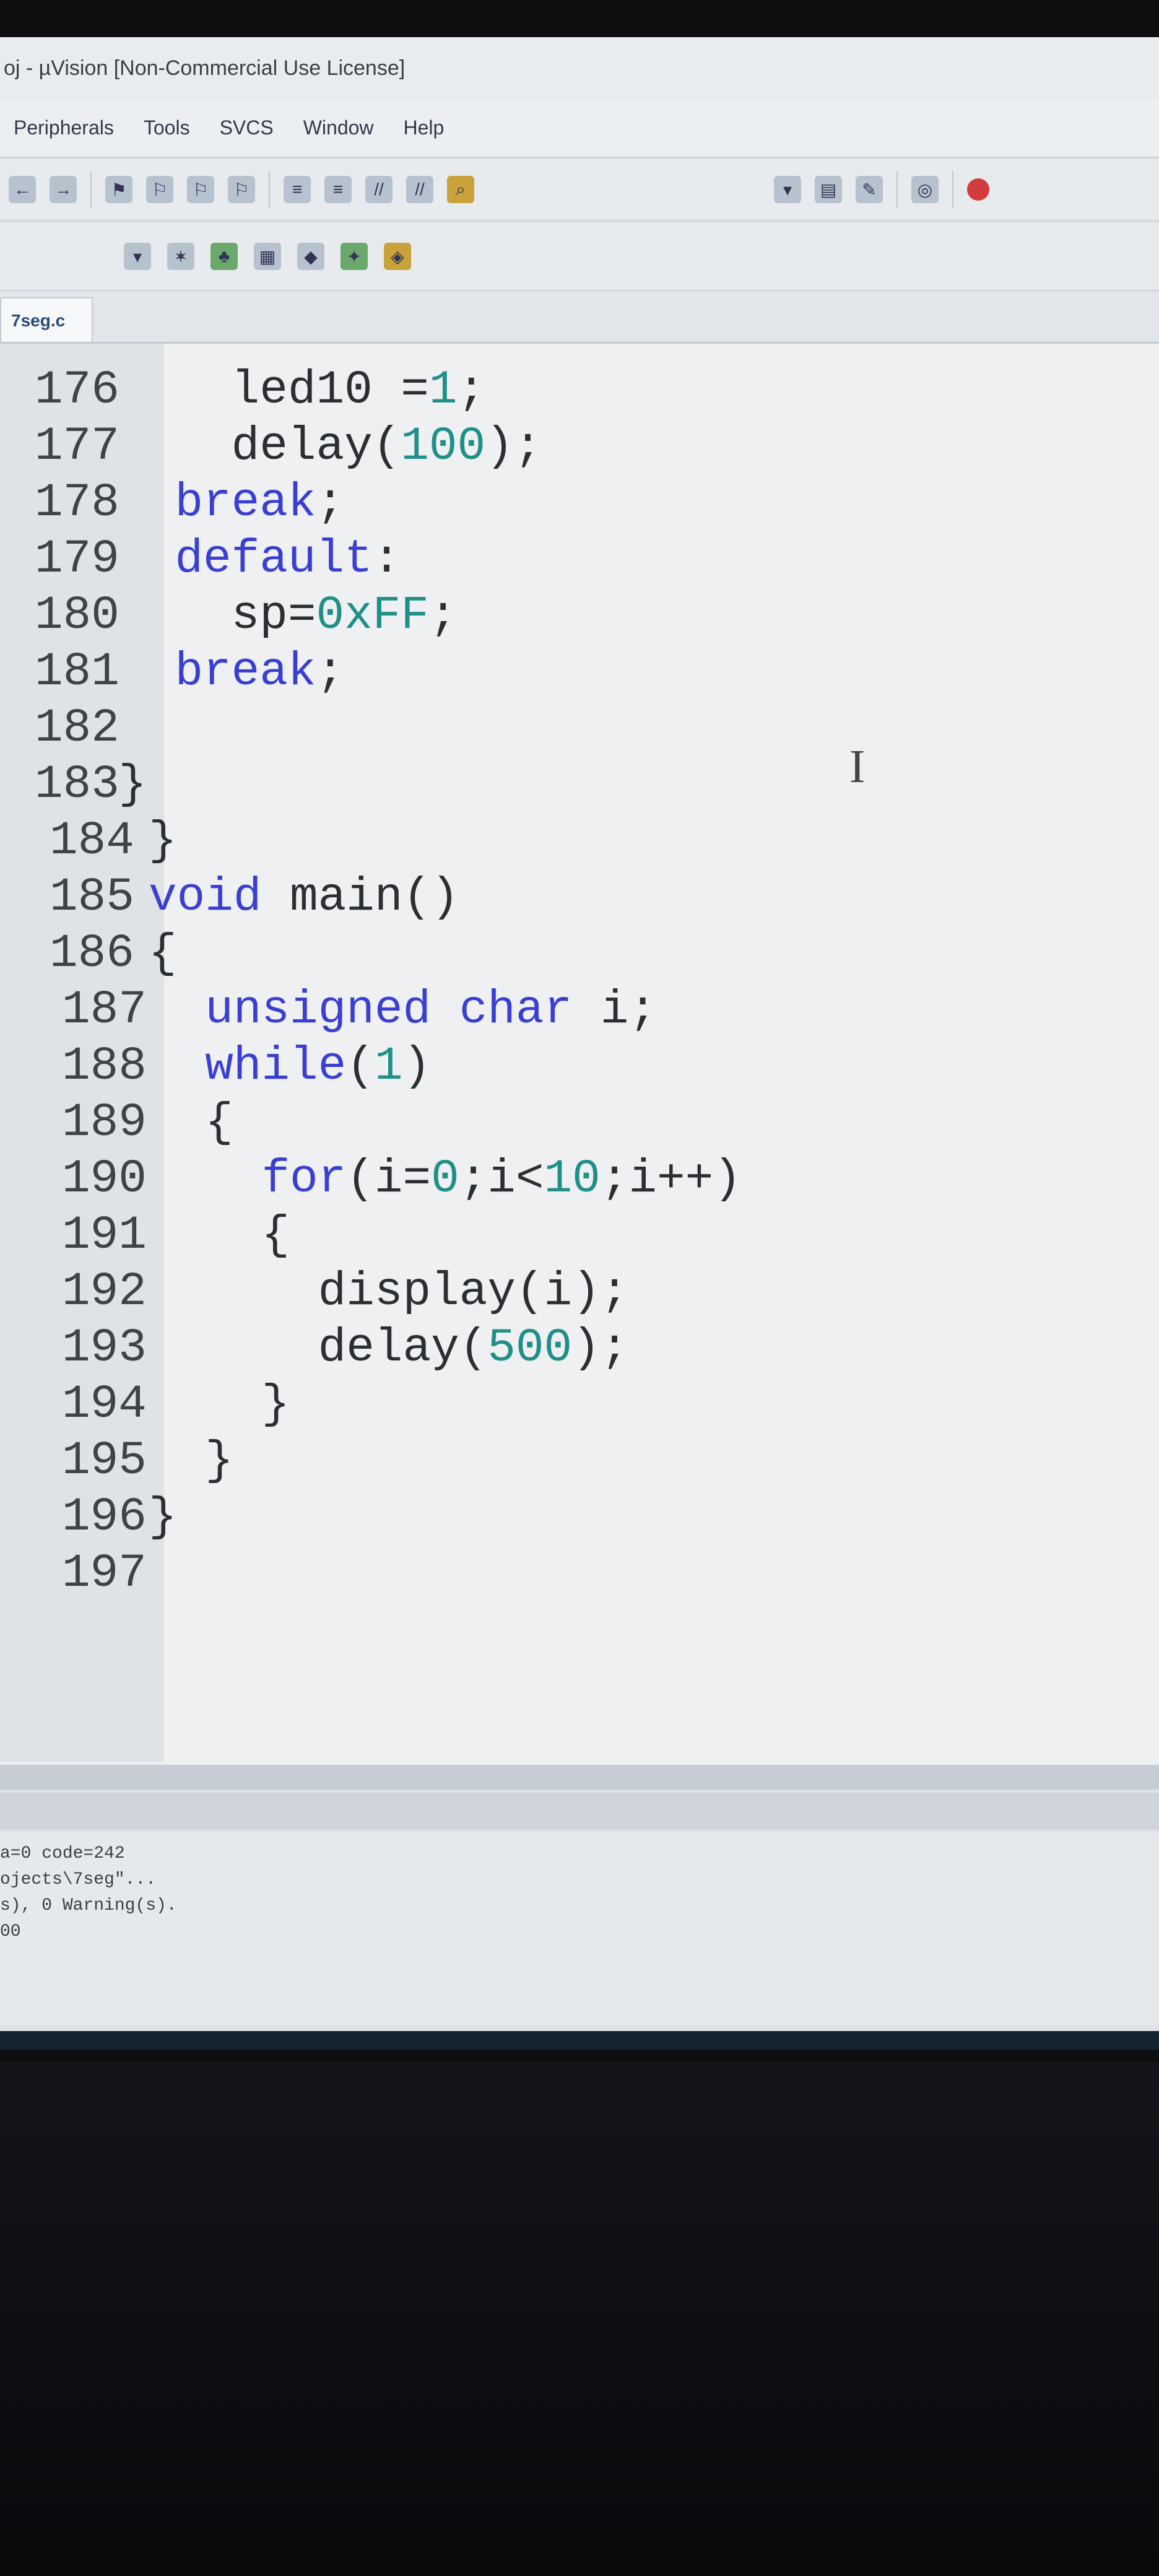 This screenshot has width=1159, height=2576. What do you see at coordinates (63, 189) in the screenshot?
I see `forward-arrow-icon: →` at bounding box center [63, 189].